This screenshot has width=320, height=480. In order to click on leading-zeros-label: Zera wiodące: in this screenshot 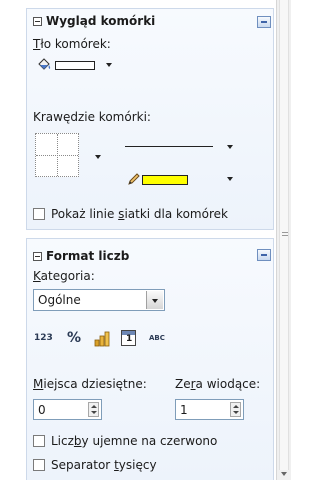, I will do `click(218, 384)`.